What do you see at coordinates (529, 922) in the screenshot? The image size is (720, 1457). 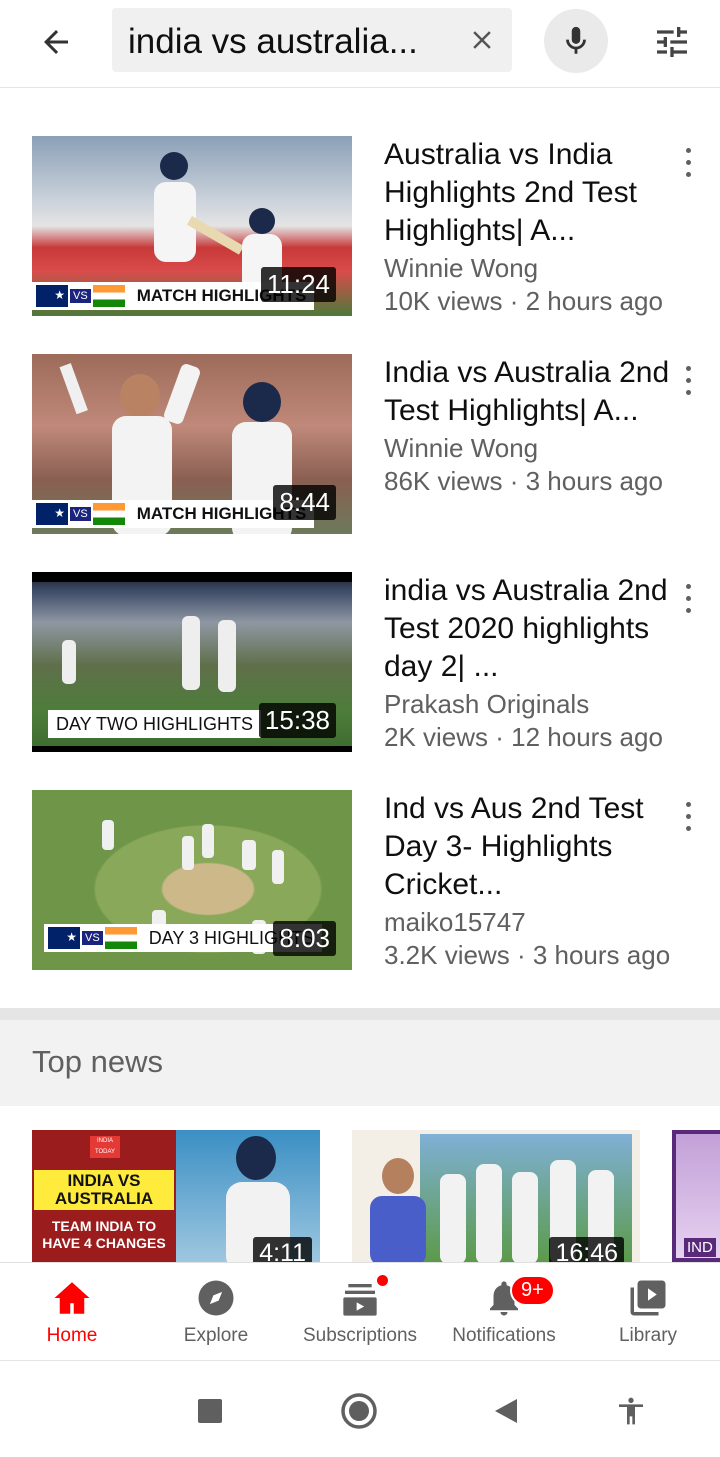 I see `channel-name: maiko15747` at bounding box center [529, 922].